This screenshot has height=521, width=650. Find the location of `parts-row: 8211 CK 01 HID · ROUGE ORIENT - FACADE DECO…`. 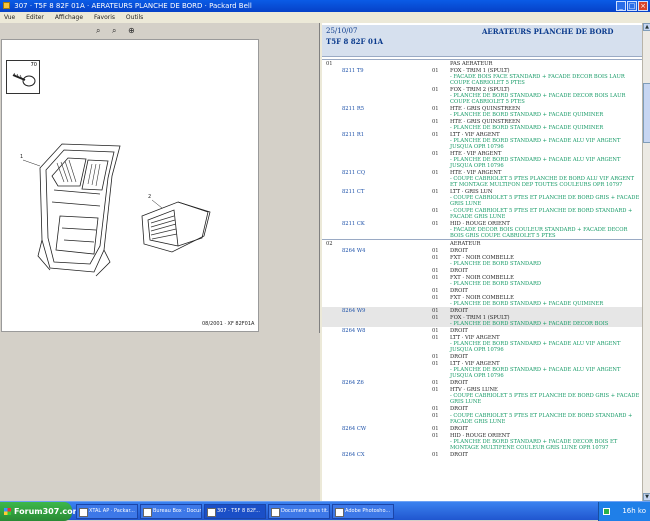

parts-row: 8211 CK 01 HID · ROUGE ORIENT - FACADE DECO… is located at coordinates (482, 229).